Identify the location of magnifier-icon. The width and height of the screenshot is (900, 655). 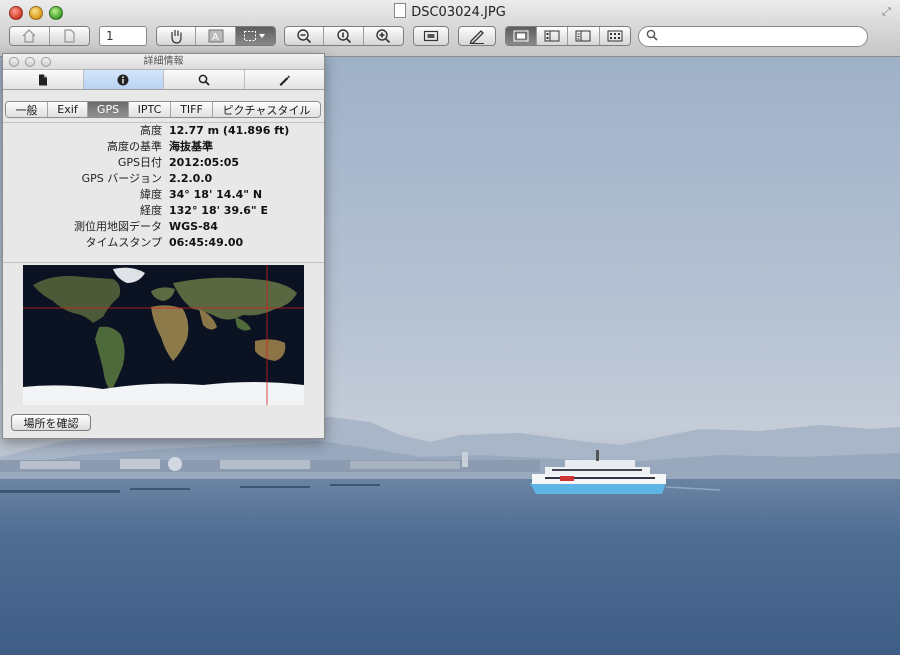
(204, 80).